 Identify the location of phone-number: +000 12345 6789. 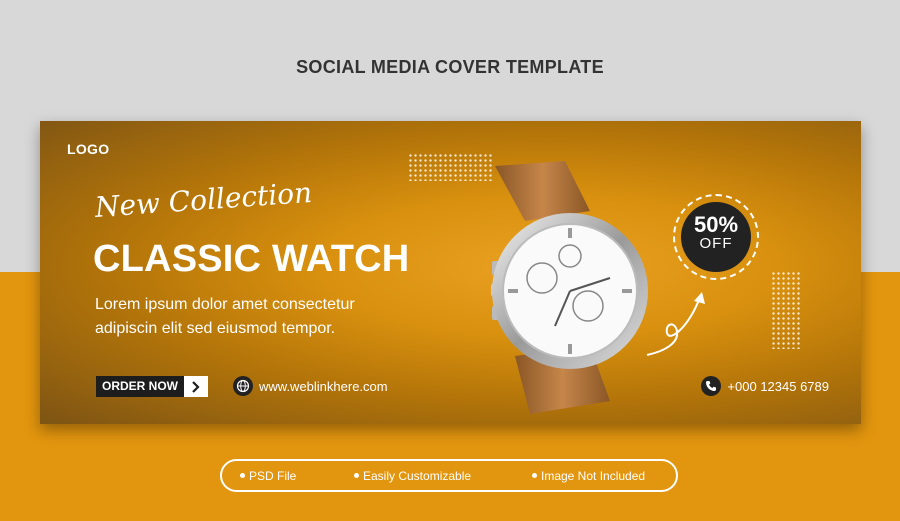
(778, 386).